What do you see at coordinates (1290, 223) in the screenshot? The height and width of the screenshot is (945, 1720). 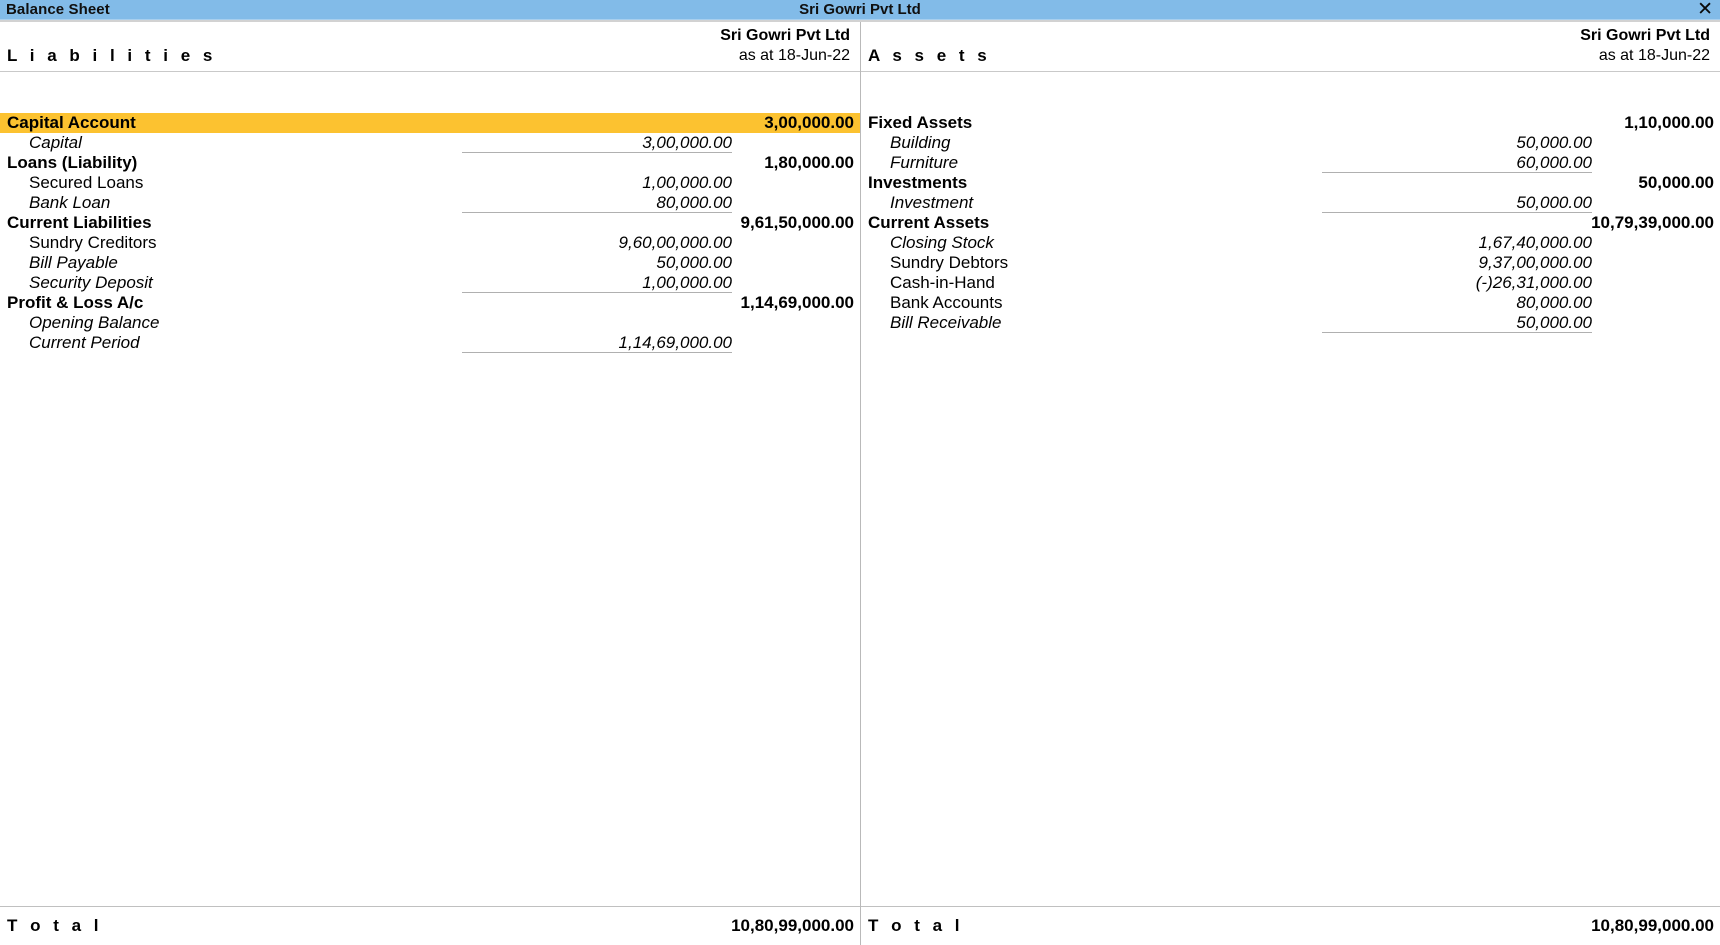 I see `group-row: Current Assets 10,79,39,000.00` at bounding box center [1290, 223].